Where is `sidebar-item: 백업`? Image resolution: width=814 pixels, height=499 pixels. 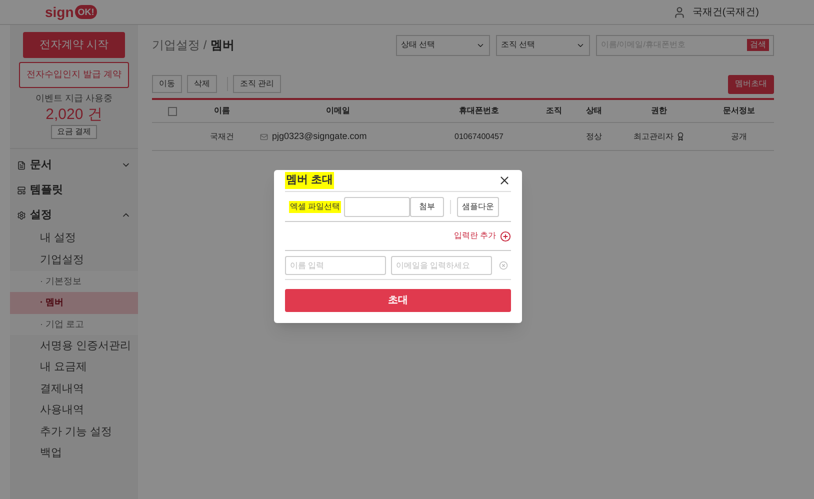
sidebar-item: 백업 is located at coordinates (74, 453).